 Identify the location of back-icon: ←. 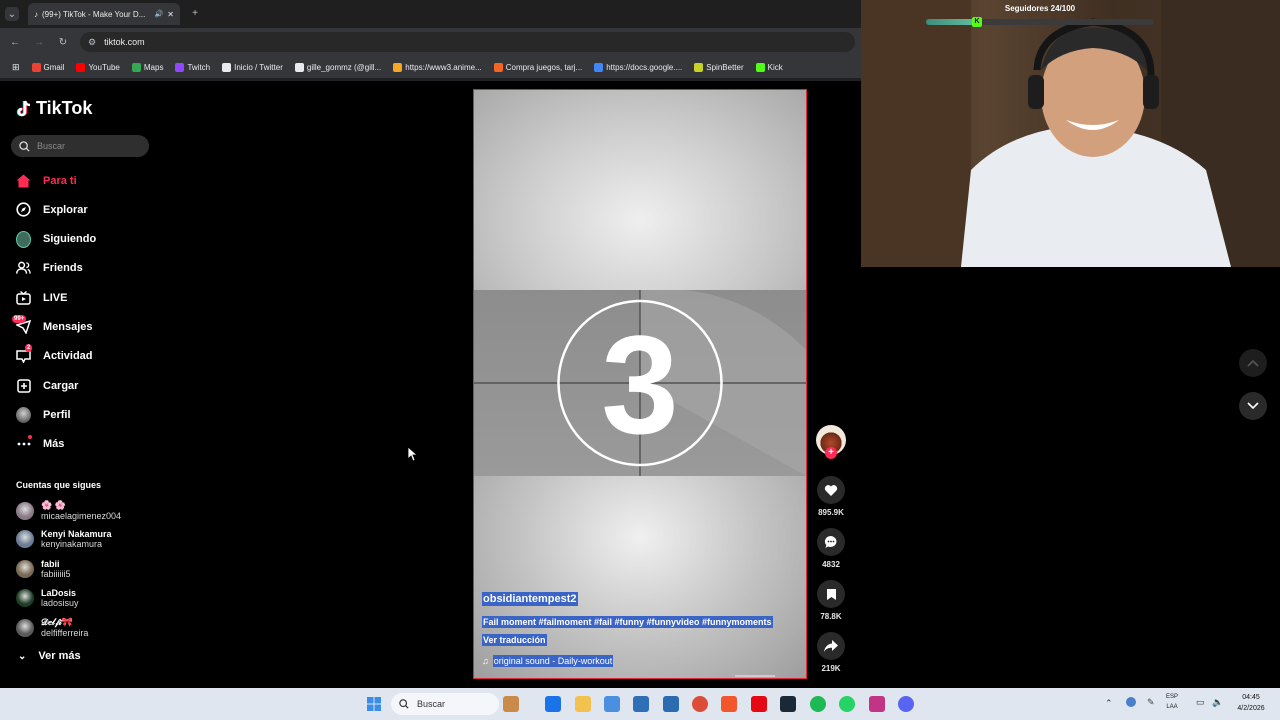
(15, 42).